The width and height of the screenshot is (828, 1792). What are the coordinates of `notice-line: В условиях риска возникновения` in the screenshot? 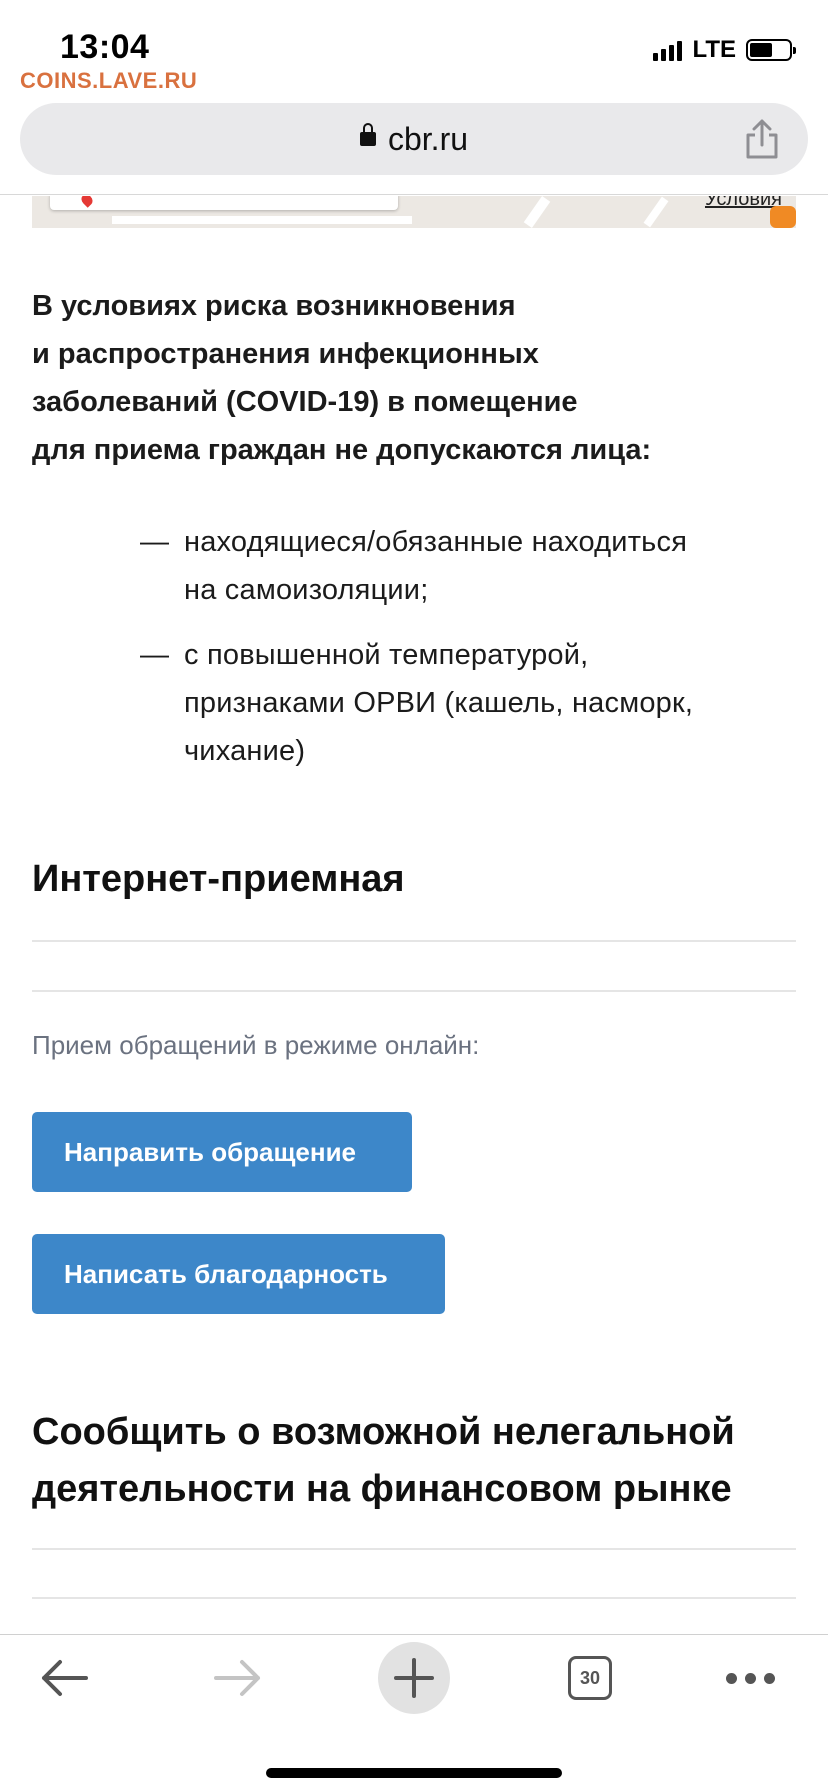 It's located at (274, 306).